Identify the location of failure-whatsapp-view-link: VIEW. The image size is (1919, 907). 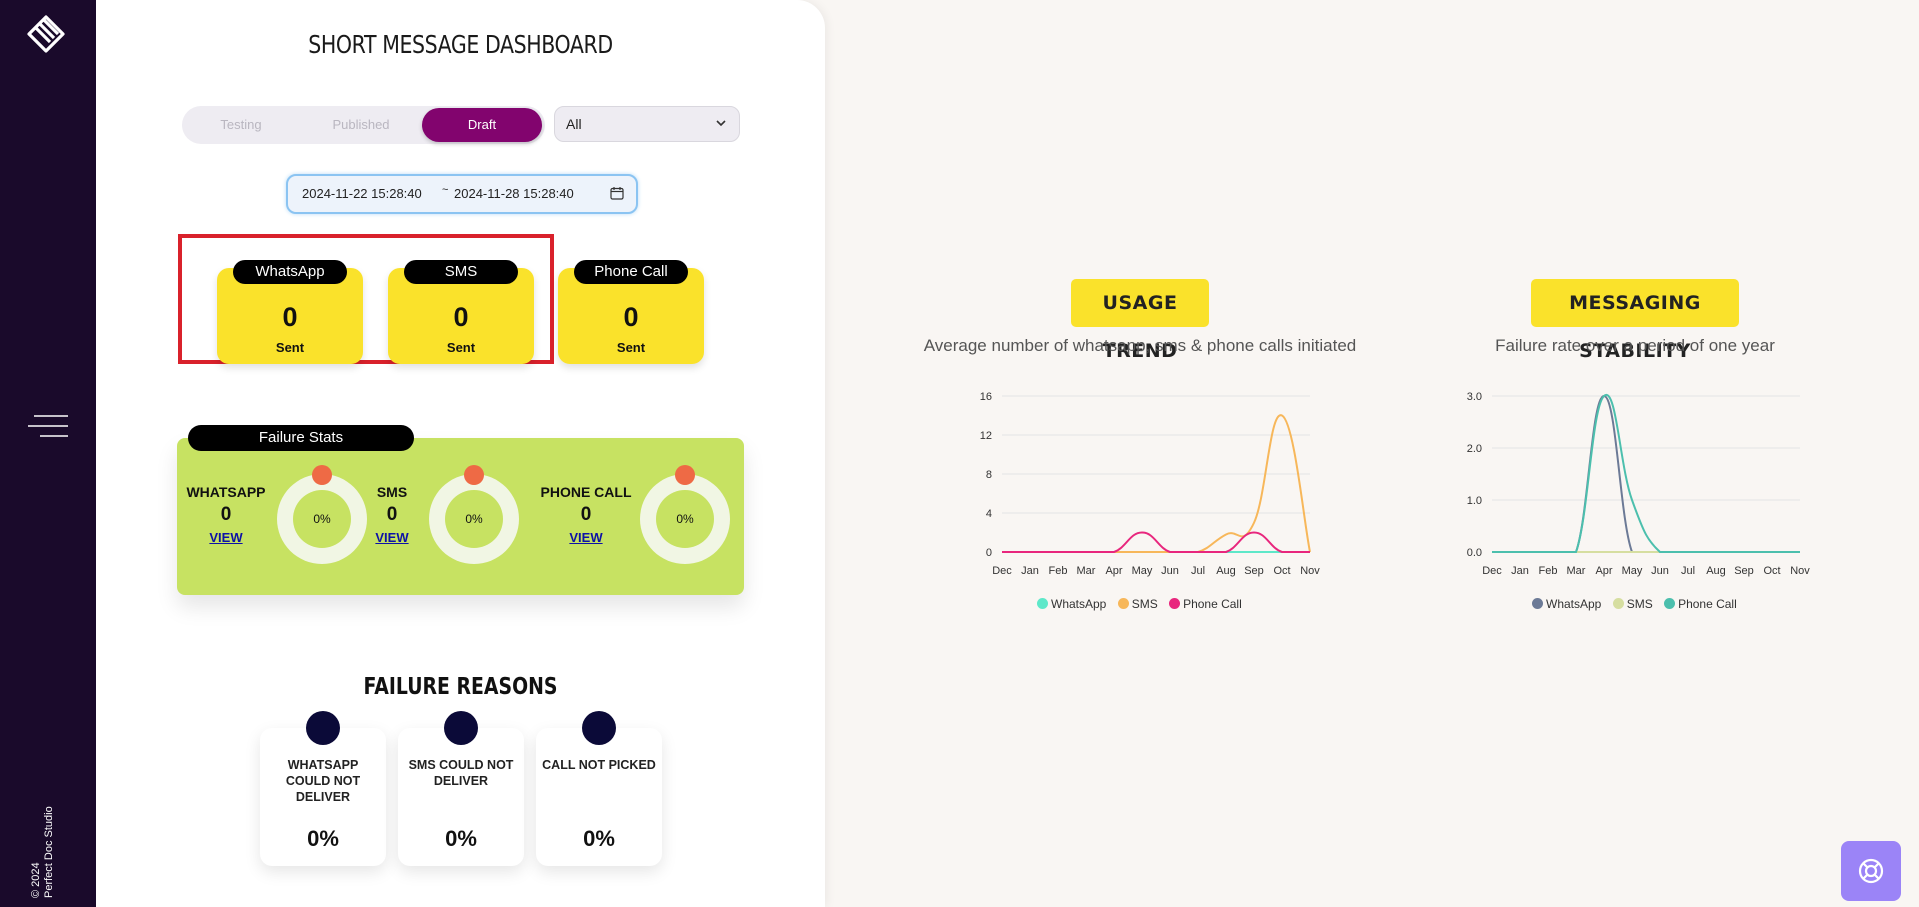
(226, 537).